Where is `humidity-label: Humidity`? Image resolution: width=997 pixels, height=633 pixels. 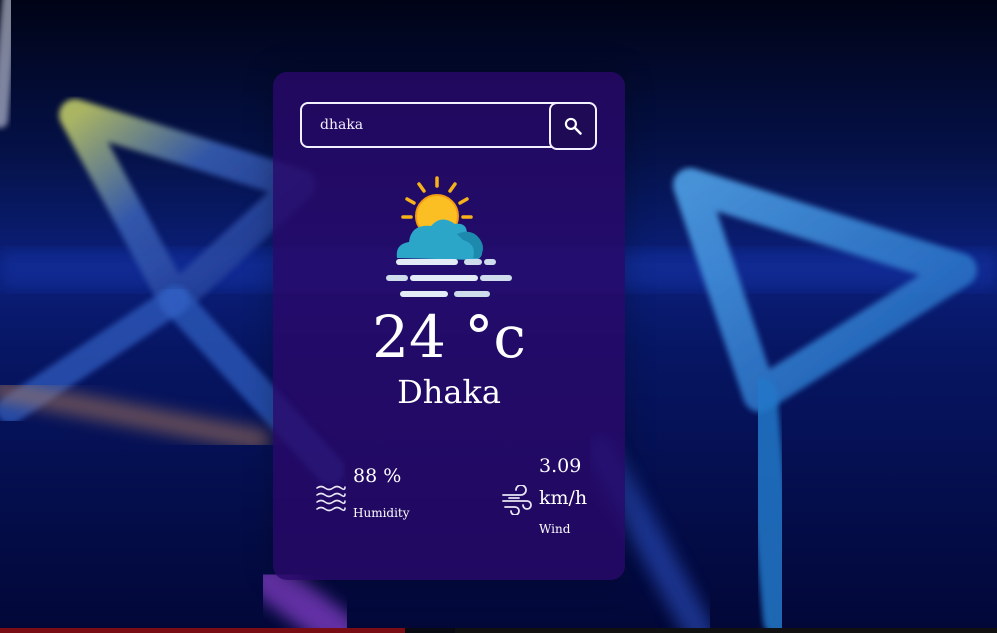 humidity-label: Humidity is located at coordinates (381, 513).